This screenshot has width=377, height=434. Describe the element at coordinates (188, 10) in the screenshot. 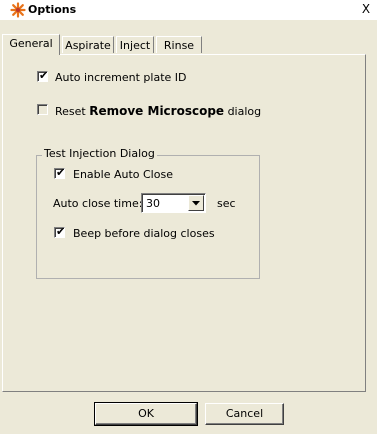

I see `title-bar: Options X` at that location.